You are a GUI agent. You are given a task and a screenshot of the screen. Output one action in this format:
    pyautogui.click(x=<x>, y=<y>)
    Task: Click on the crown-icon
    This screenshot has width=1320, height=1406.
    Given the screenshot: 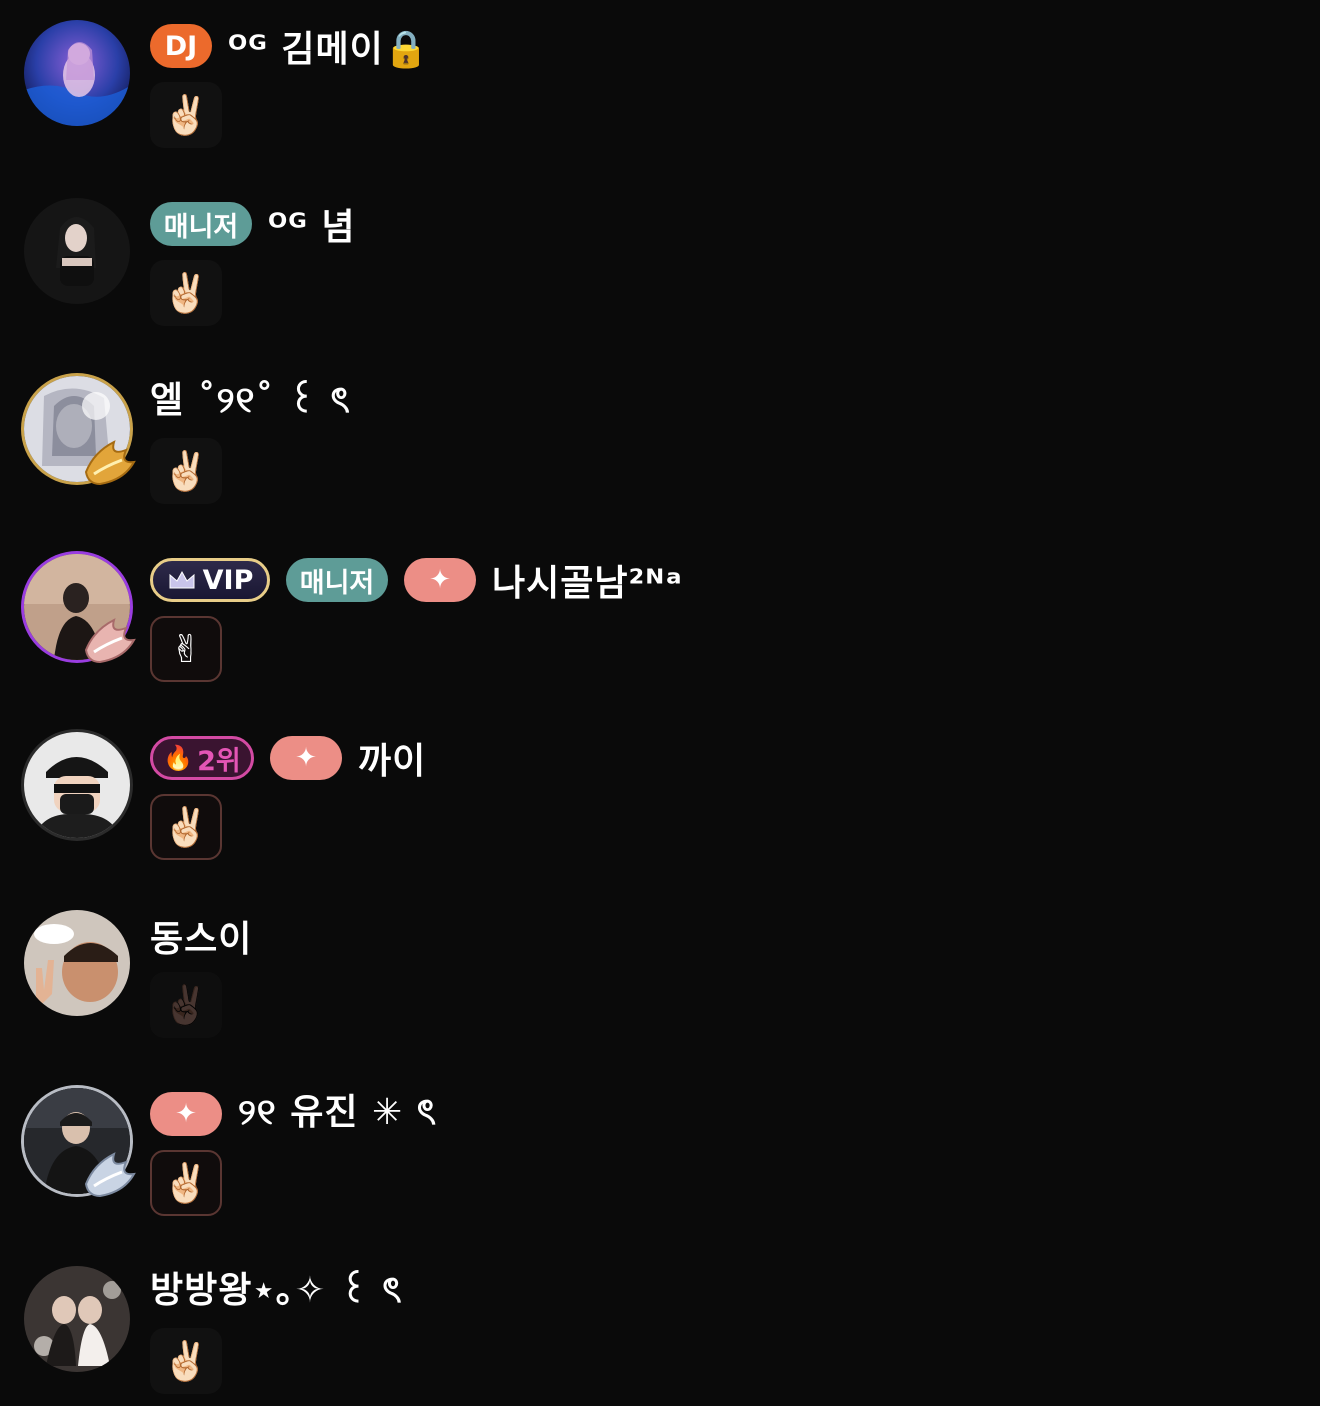 What is the action you would take?
    pyautogui.click(x=182, y=579)
    